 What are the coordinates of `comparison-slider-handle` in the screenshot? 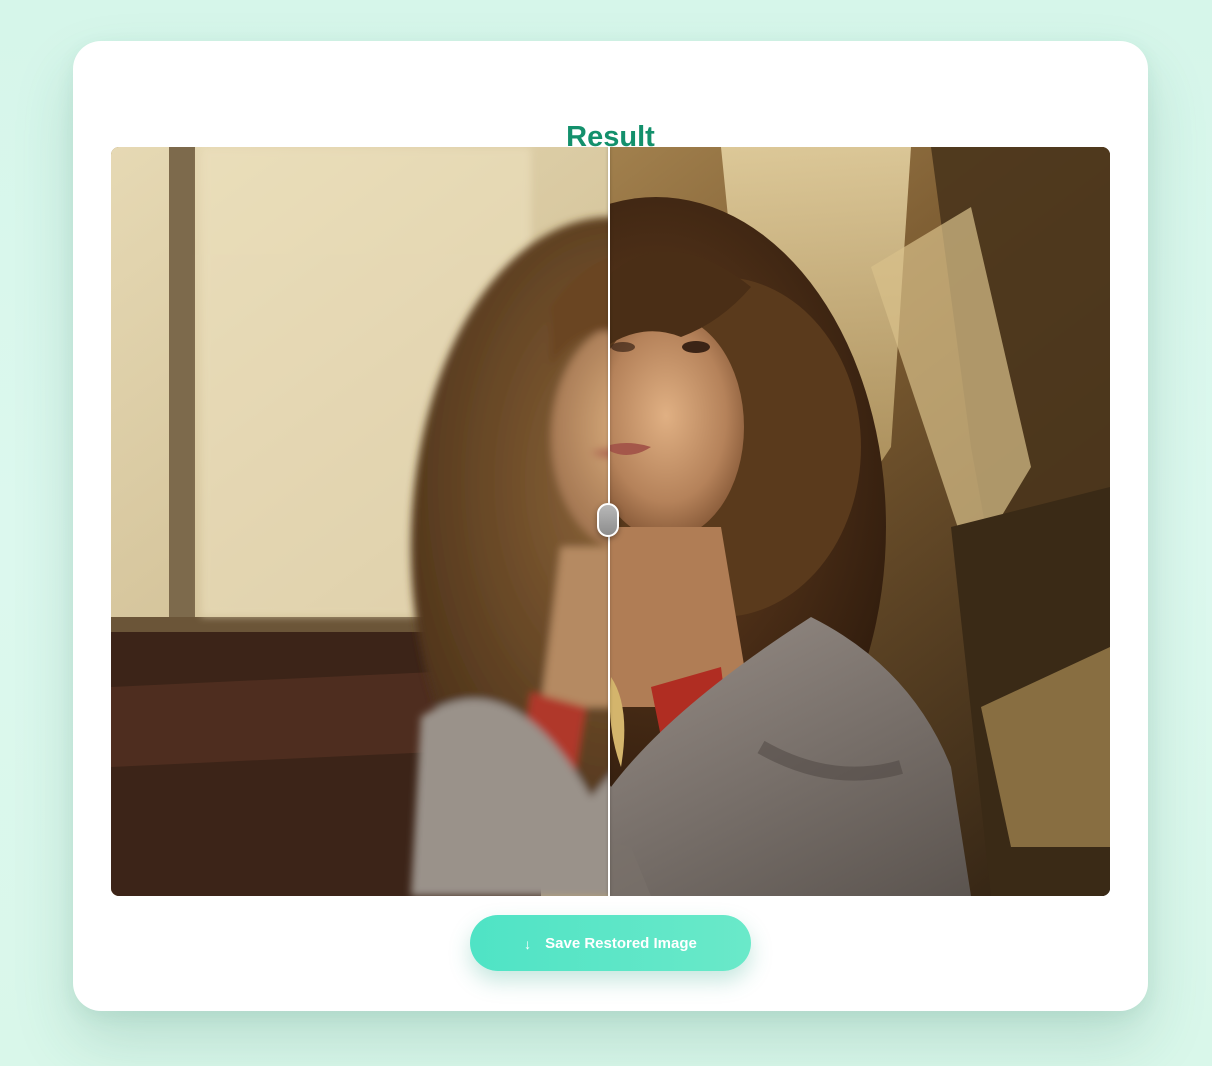 It's located at (608, 520).